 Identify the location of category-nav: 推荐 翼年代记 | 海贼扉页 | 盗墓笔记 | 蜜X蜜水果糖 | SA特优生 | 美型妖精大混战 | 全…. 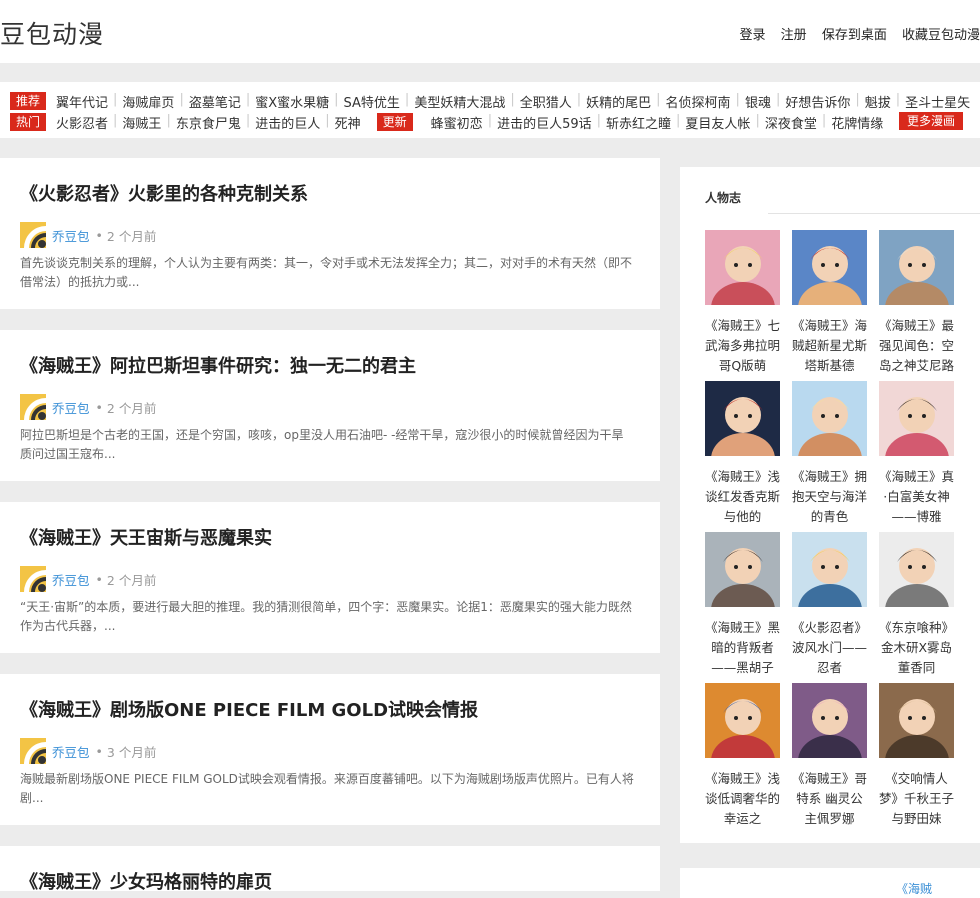
(490, 110).